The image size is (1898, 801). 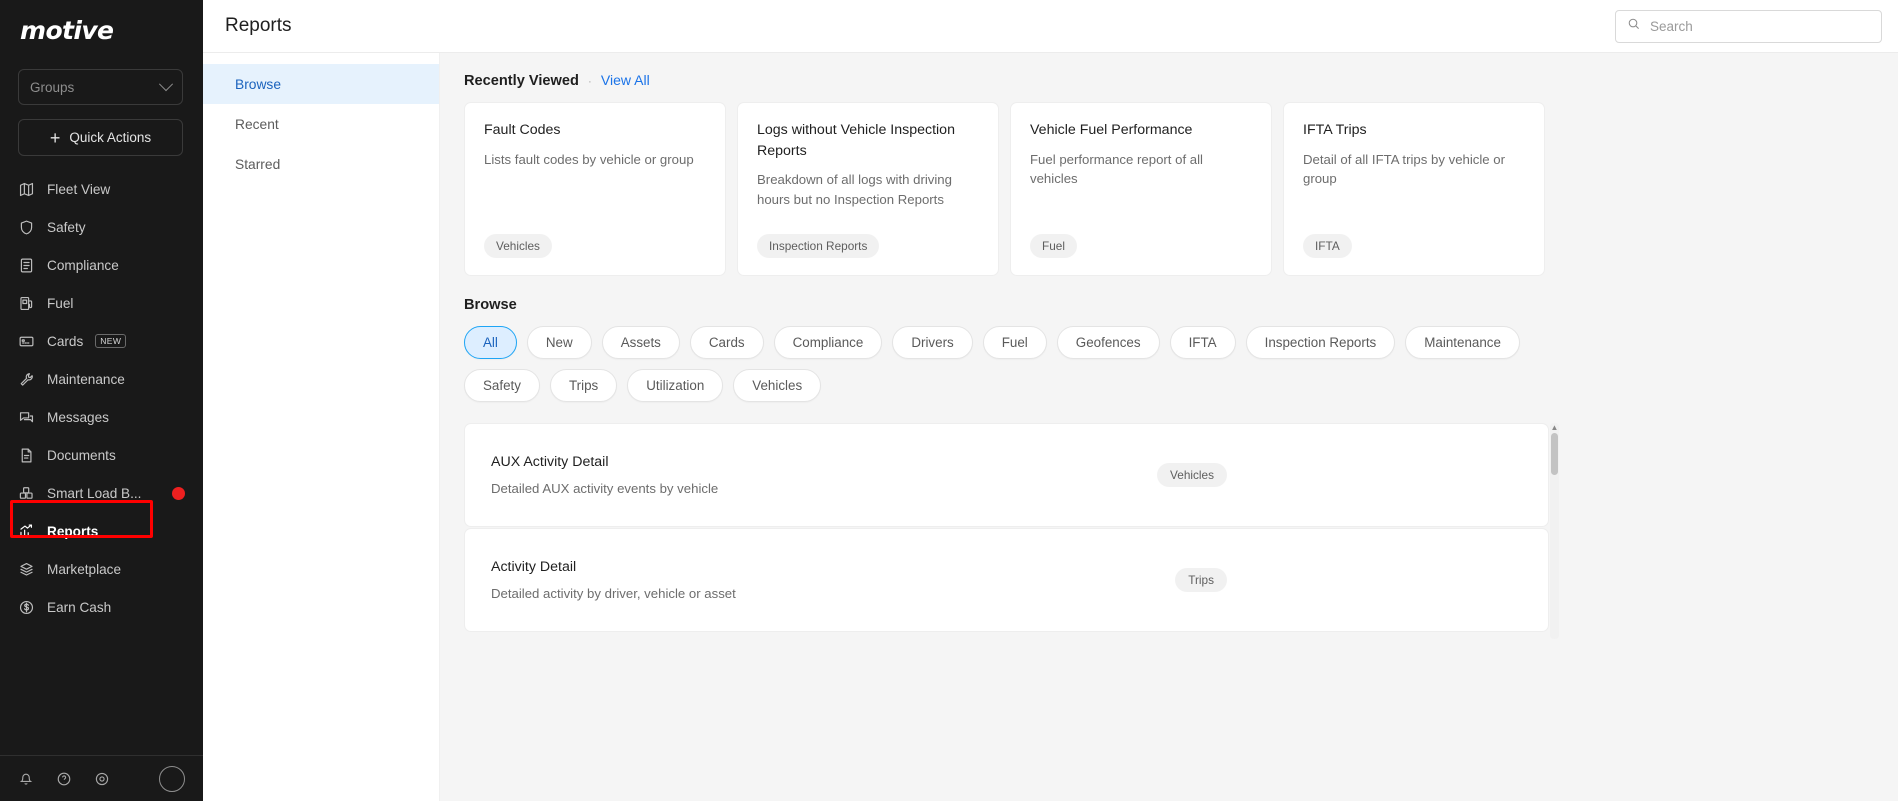 I want to click on search-box, so click(x=1748, y=26).